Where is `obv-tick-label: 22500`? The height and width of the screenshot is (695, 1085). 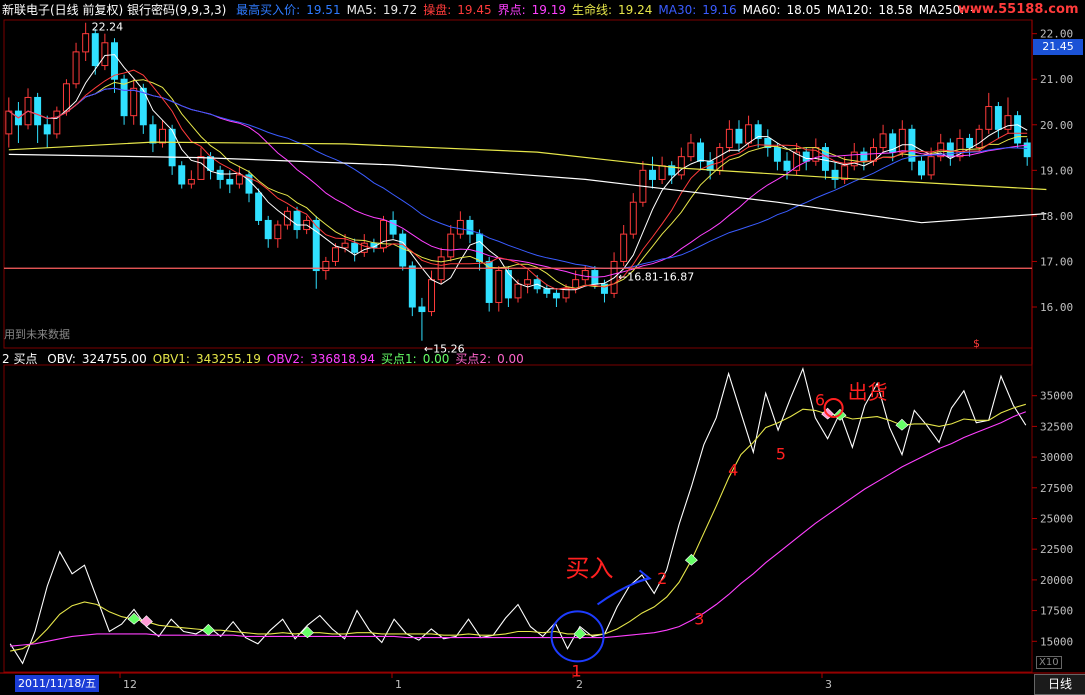 obv-tick-label: 22500 is located at coordinates (1056, 549).